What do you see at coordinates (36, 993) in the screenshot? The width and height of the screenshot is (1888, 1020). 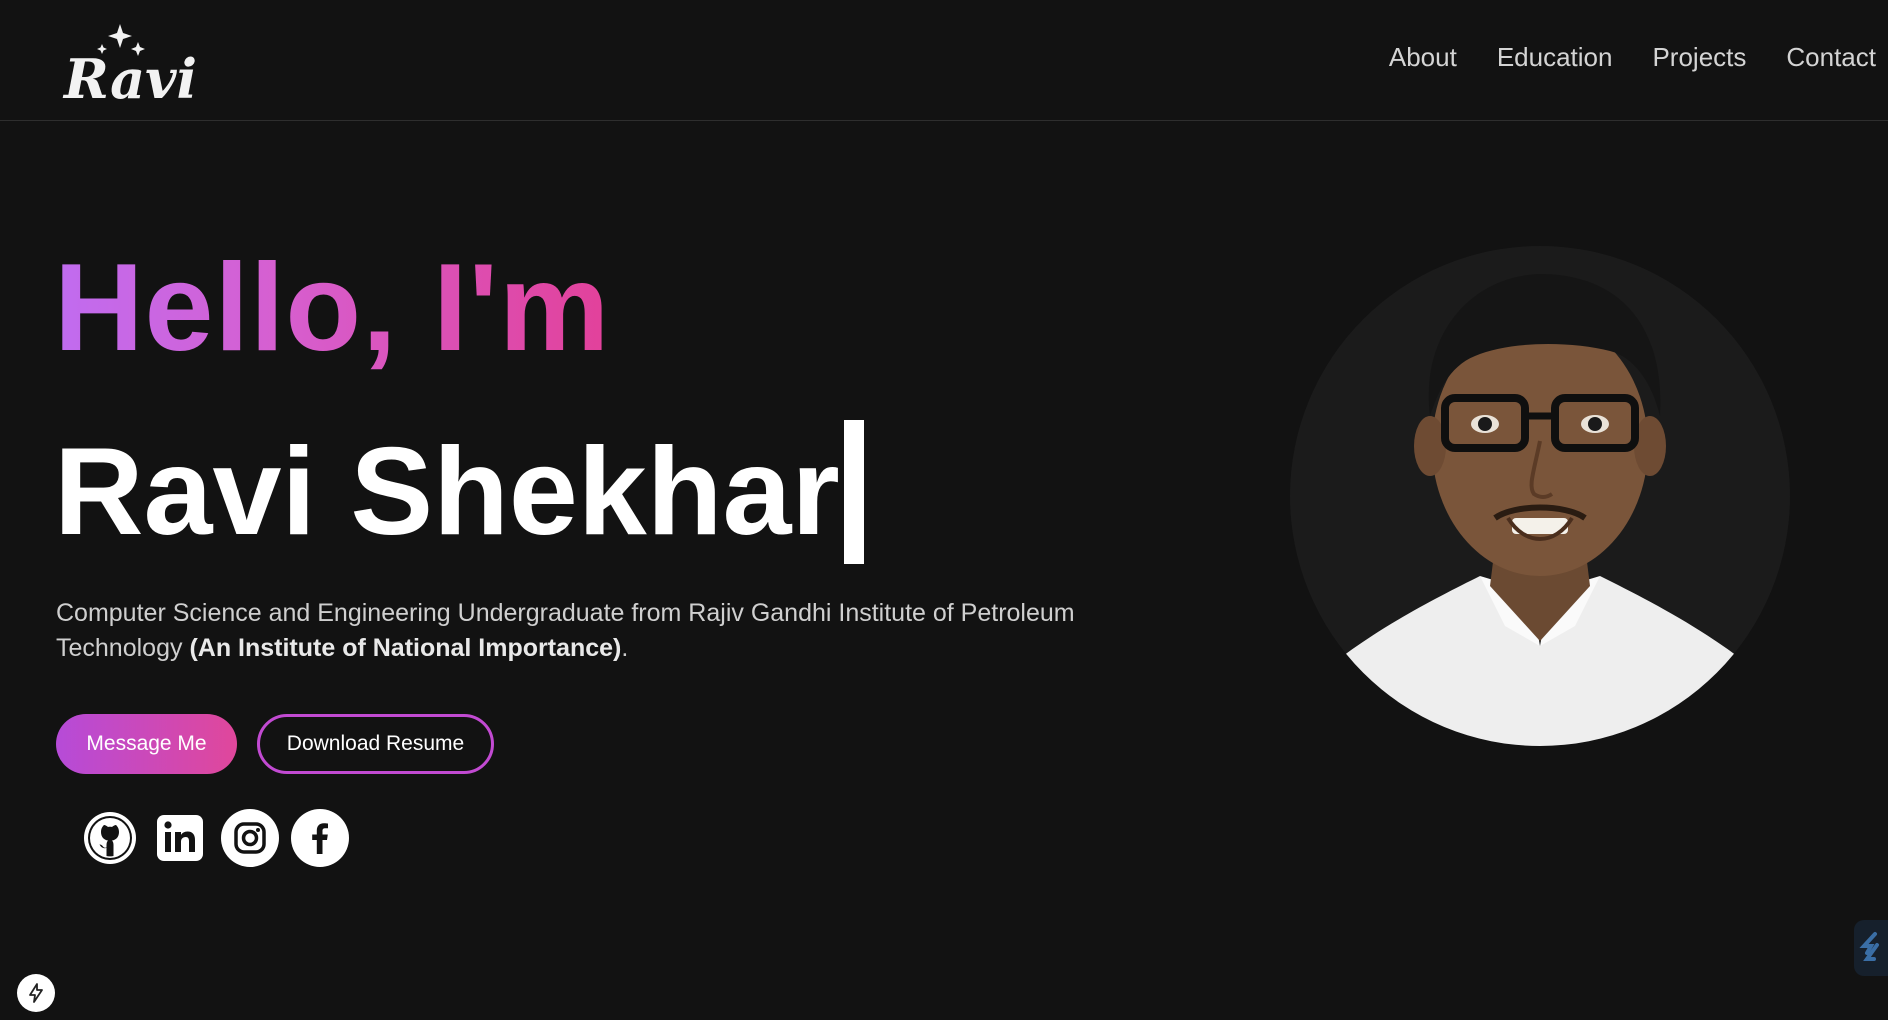 I see `dev-indicator-icon` at bounding box center [36, 993].